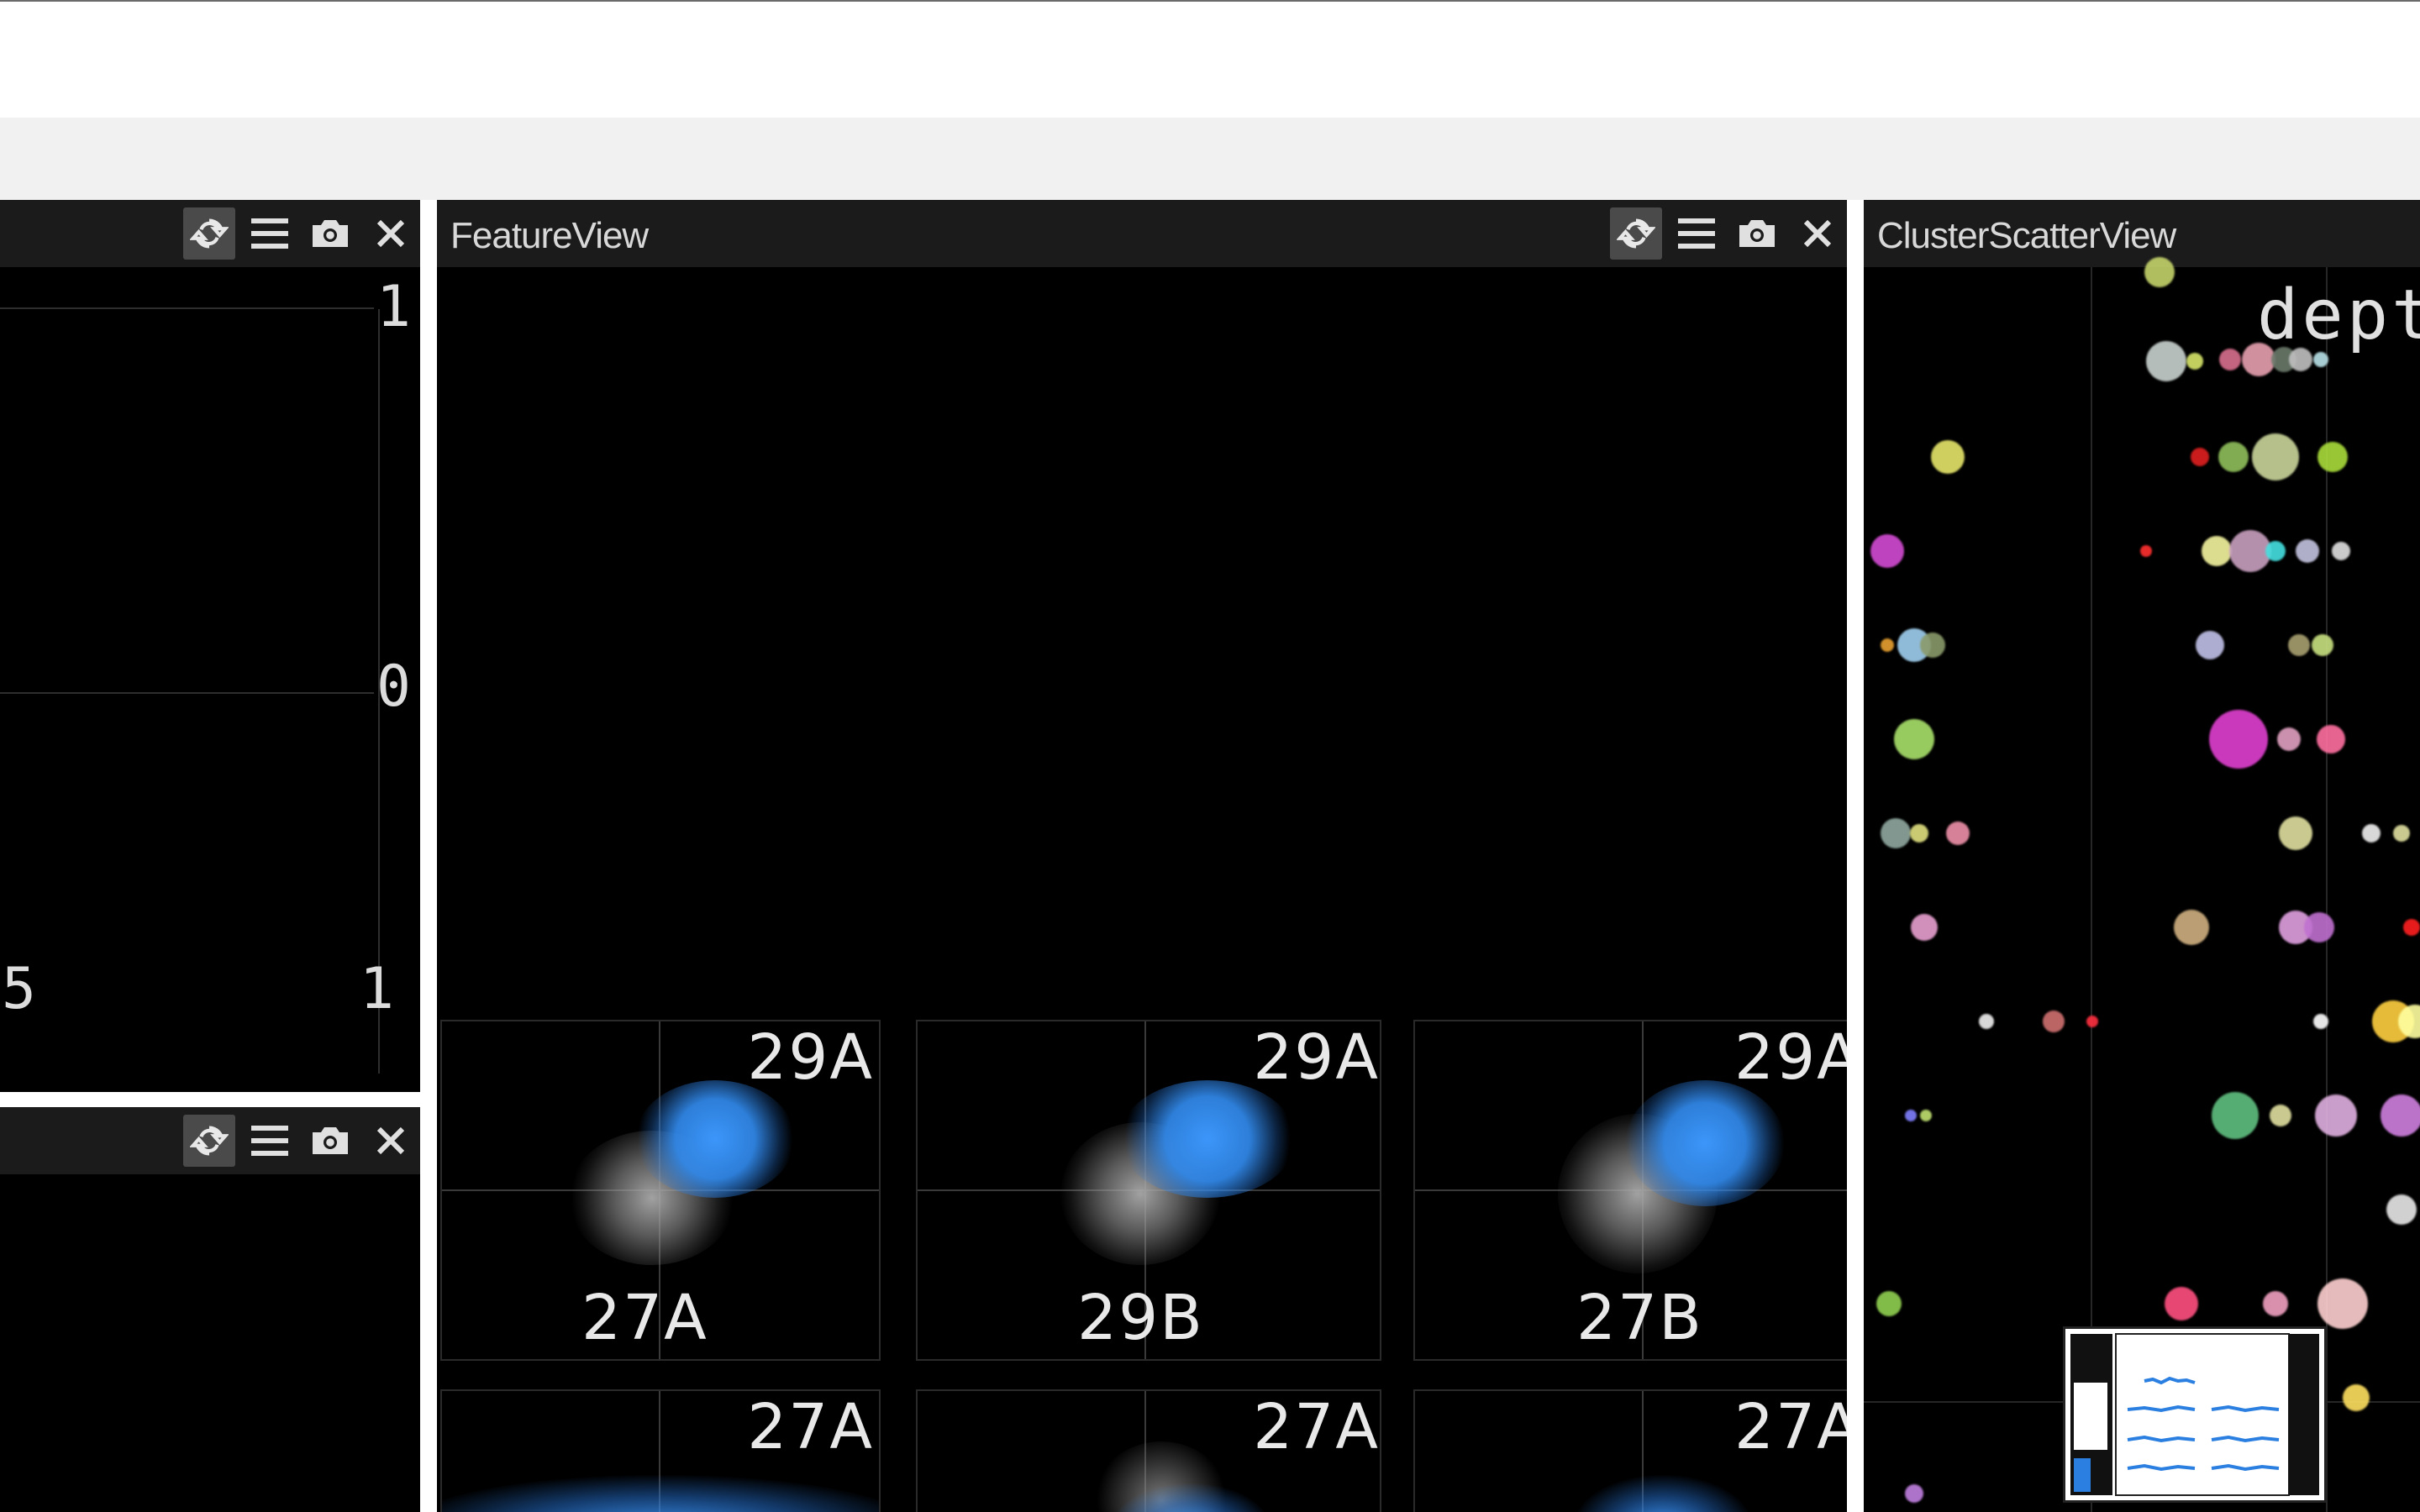 This screenshot has height=1512, width=2420. What do you see at coordinates (1210, 159) in the screenshot?
I see `toolbar-strip` at bounding box center [1210, 159].